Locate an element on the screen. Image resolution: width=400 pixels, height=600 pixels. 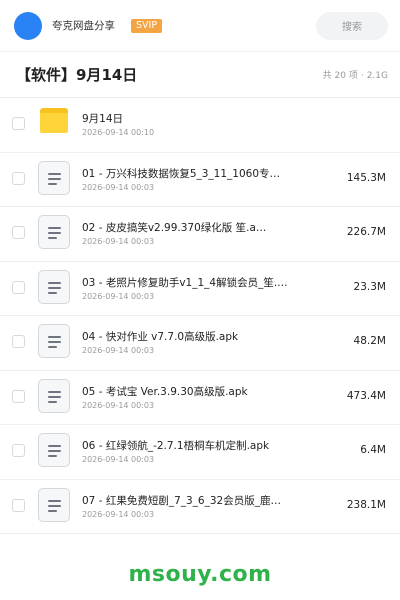
watermark-text: msouy.com is located at coordinates (200, 574).